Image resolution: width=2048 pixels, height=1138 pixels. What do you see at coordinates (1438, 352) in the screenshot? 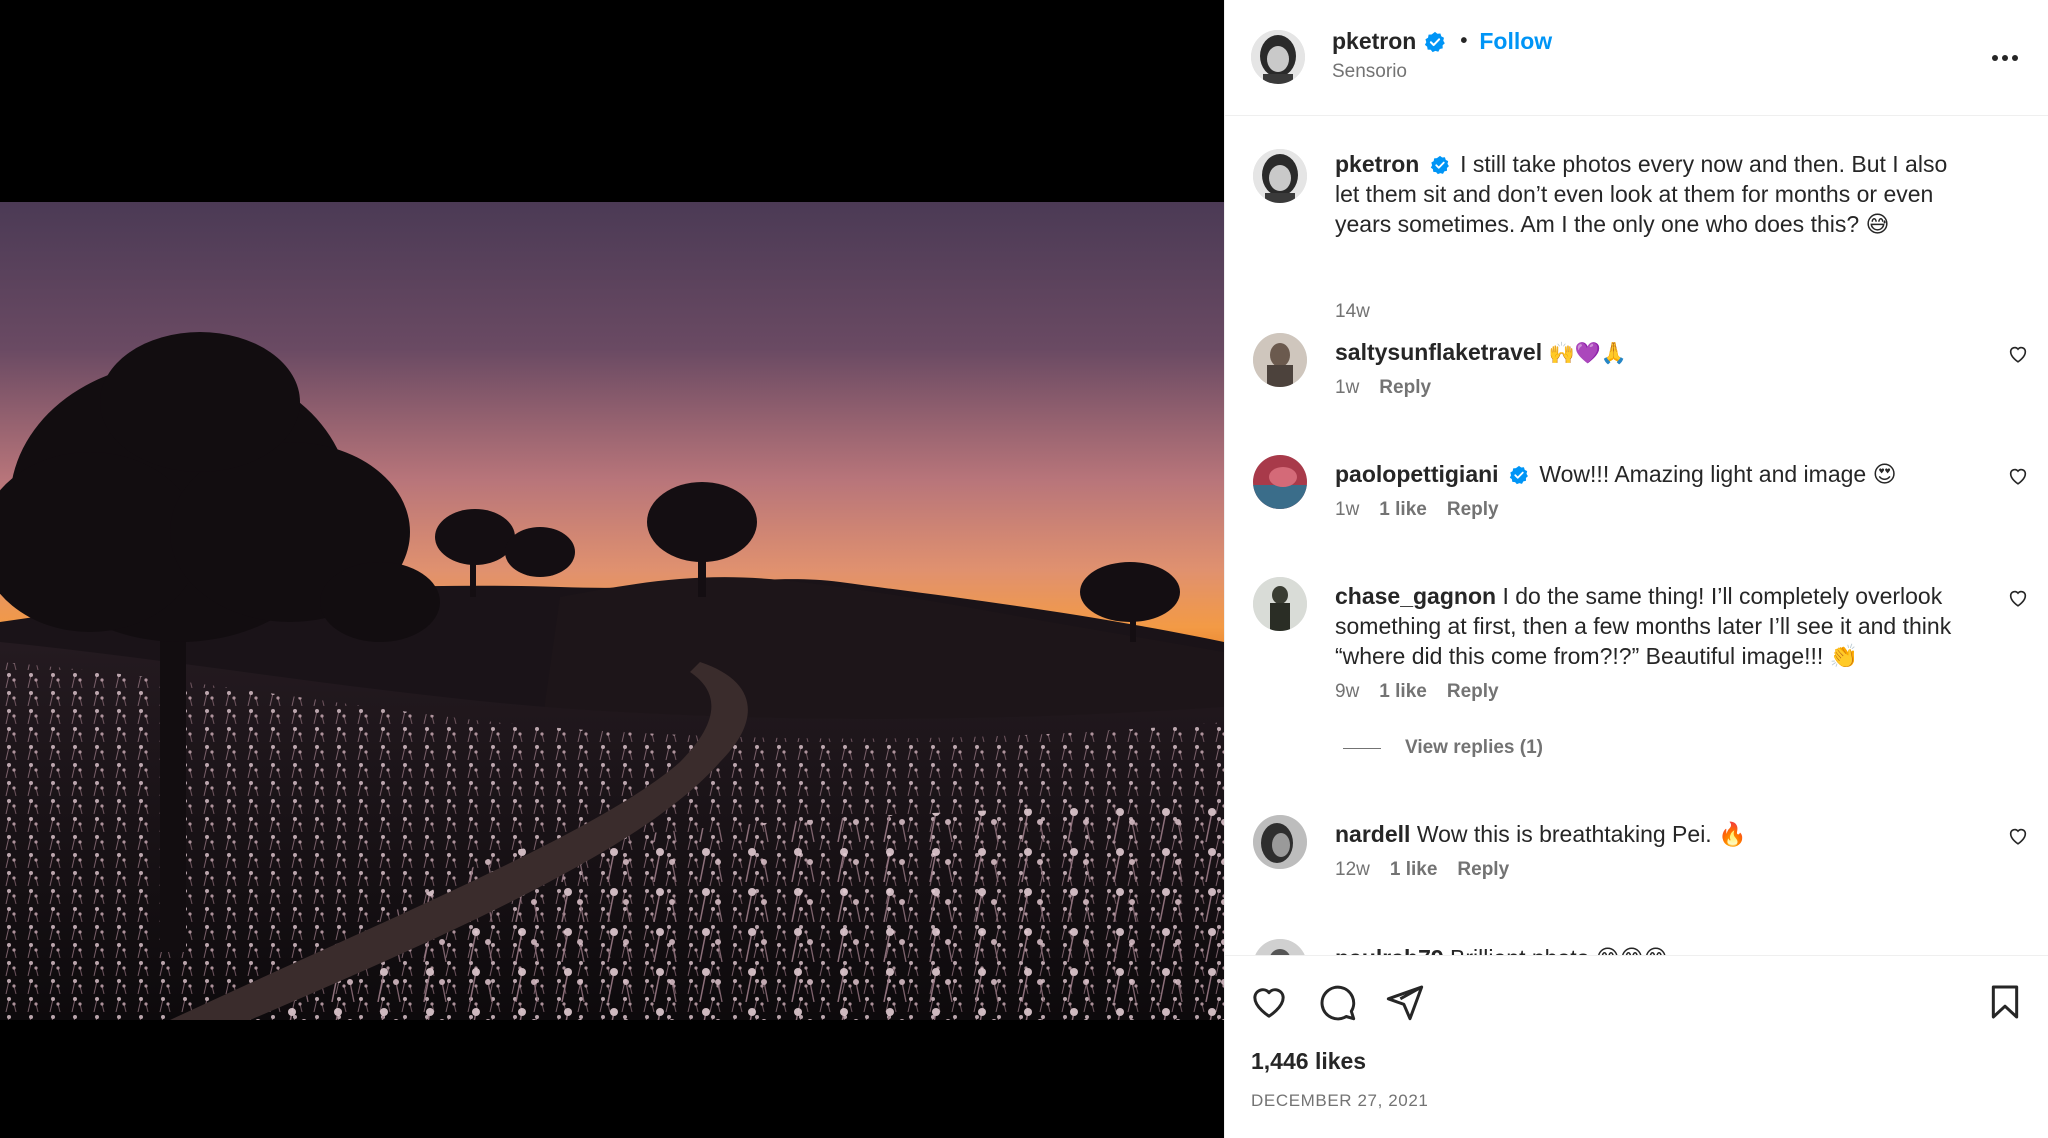
I see `comment-username: saltysunflaketravel` at bounding box center [1438, 352].